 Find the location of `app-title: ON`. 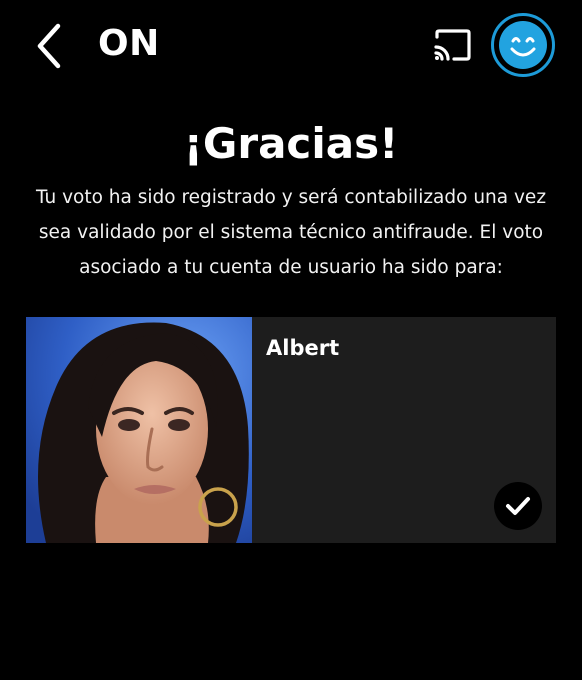

app-title: ON is located at coordinates (129, 43).